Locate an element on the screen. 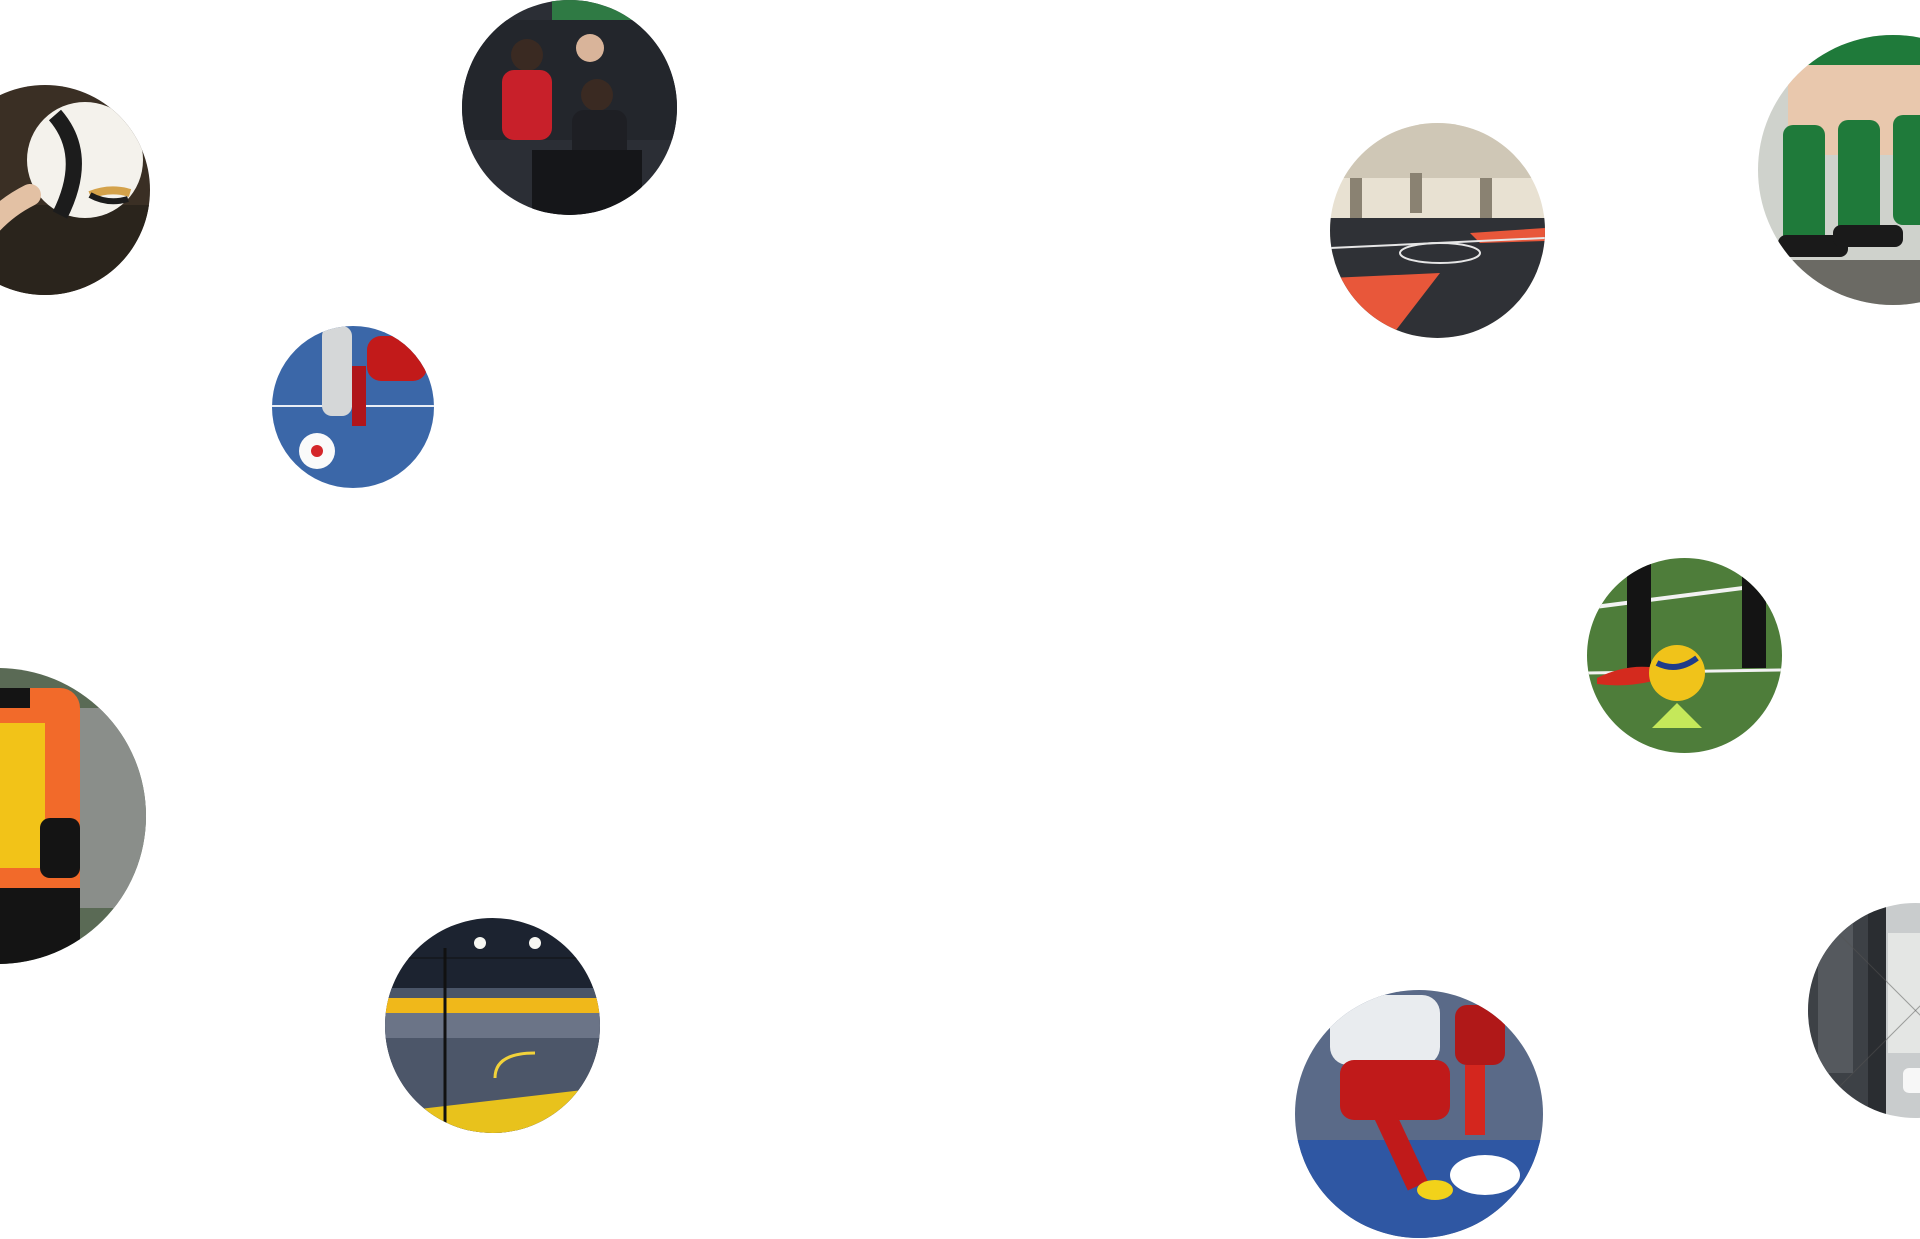 This screenshot has width=1920, height=1239. bench-players-photo is located at coordinates (569, 107).